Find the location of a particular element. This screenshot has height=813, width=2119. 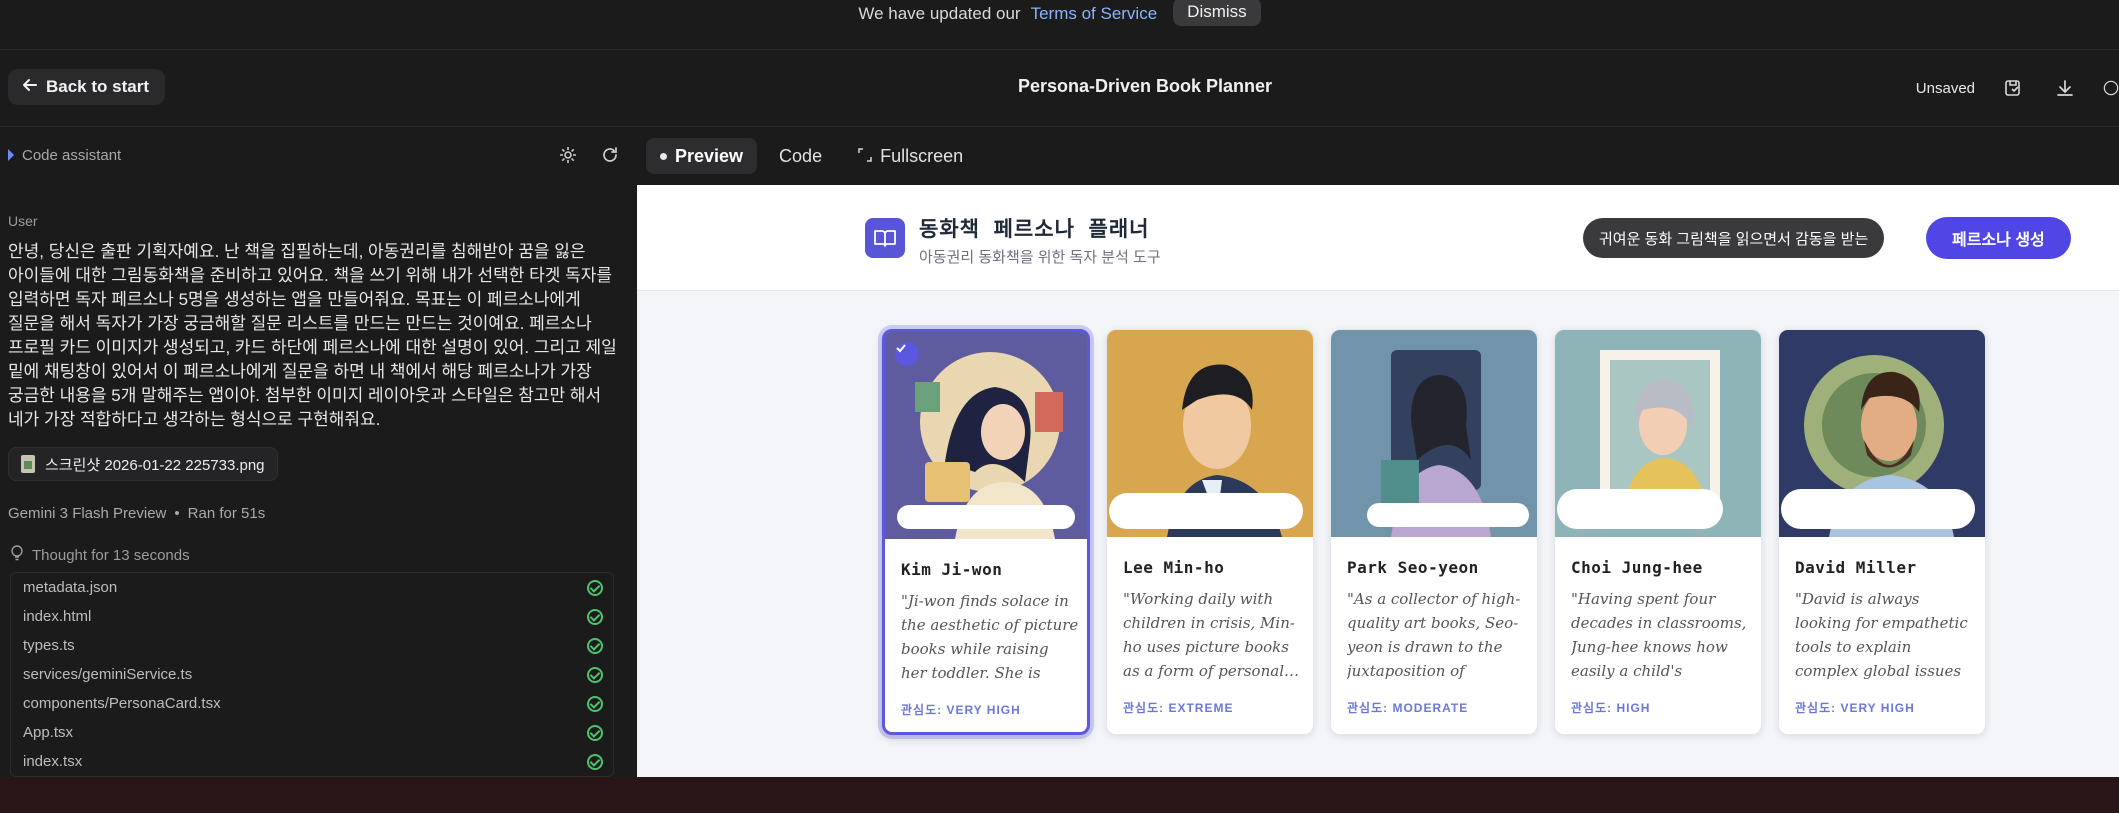

tab-label: Code is located at coordinates (801, 155).